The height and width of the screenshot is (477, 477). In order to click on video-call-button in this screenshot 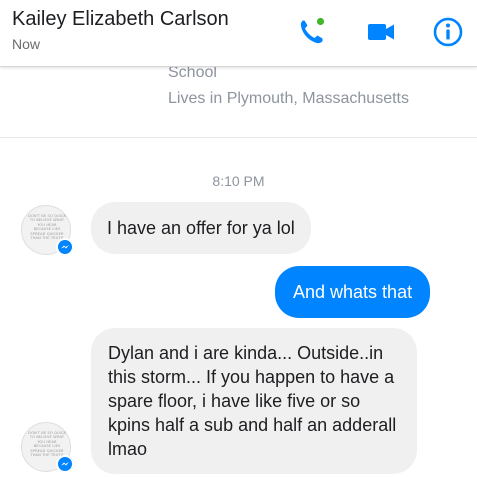, I will do `click(381, 32)`.